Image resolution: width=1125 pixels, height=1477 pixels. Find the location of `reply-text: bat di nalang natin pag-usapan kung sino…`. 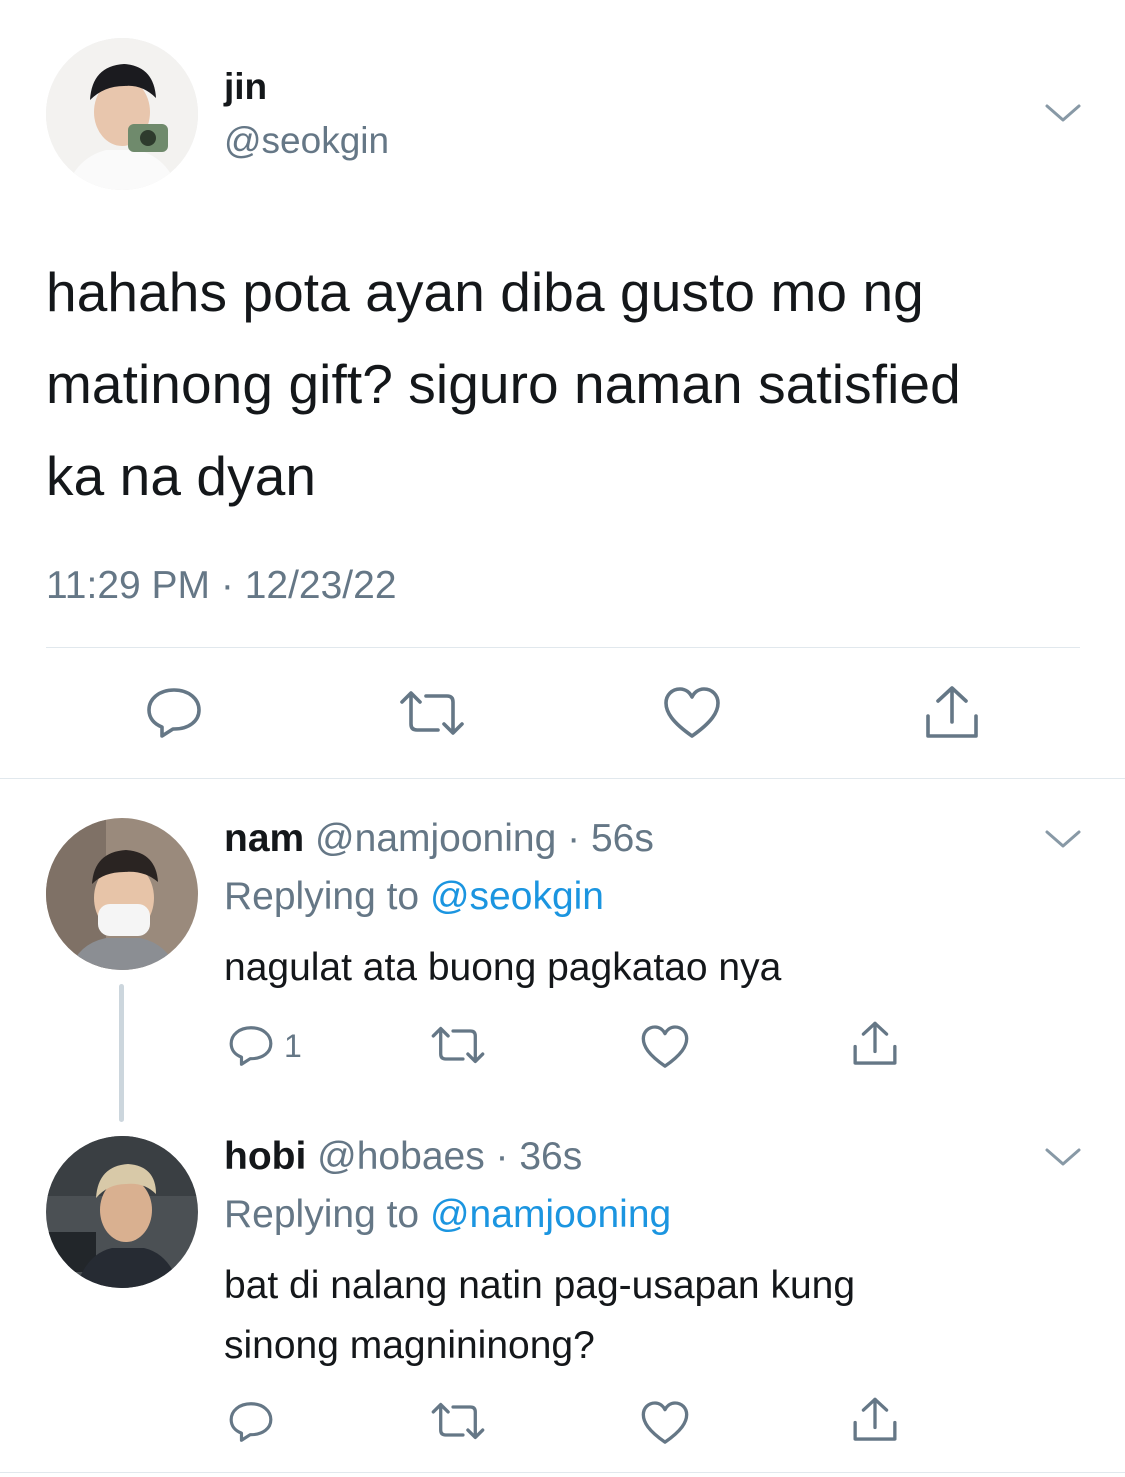

reply-text: bat di nalang natin pag-usapan kung sino… is located at coordinates (539, 1316).